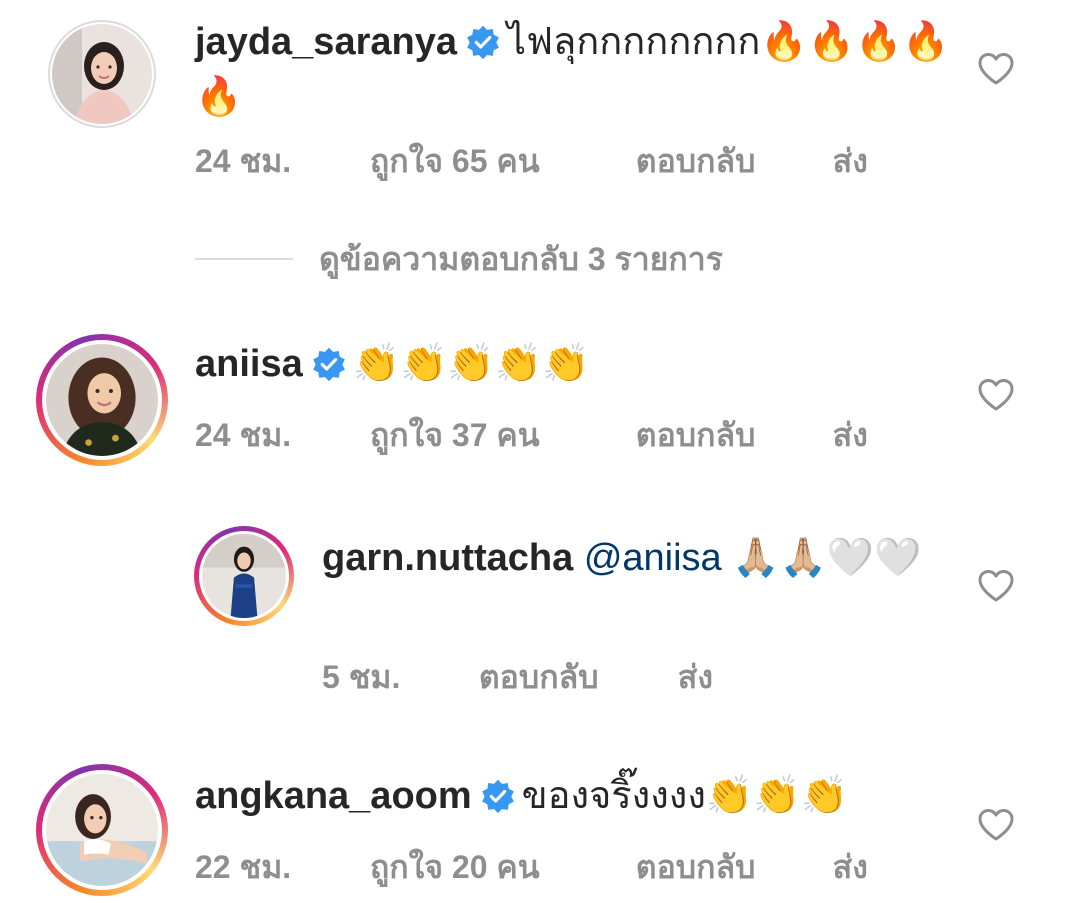 The width and height of the screenshot is (1080, 903). I want to click on comment-username: jayda_saranya, so click(326, 42).